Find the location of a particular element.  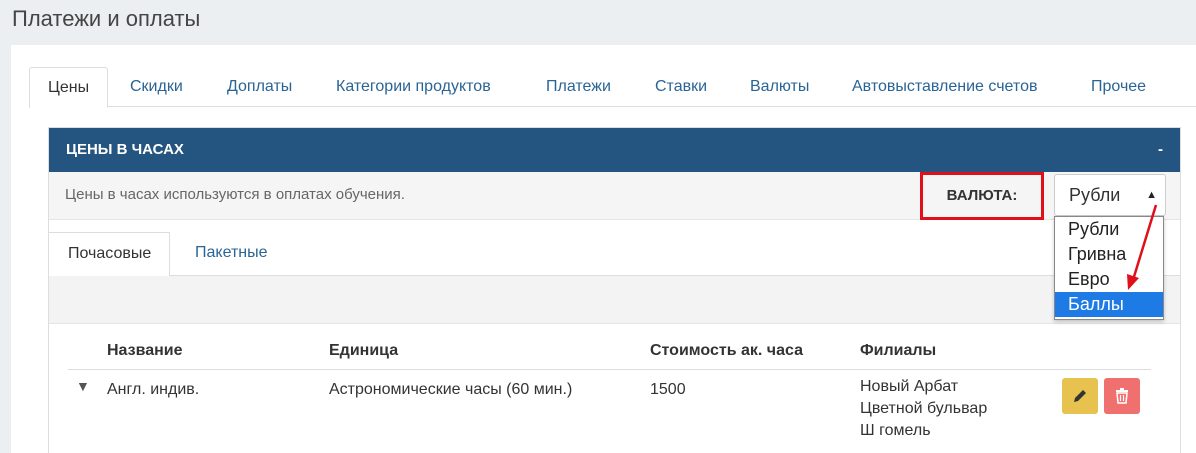

col-cost-header: Стоимость ак. часа is located at coordinates (726, 350).